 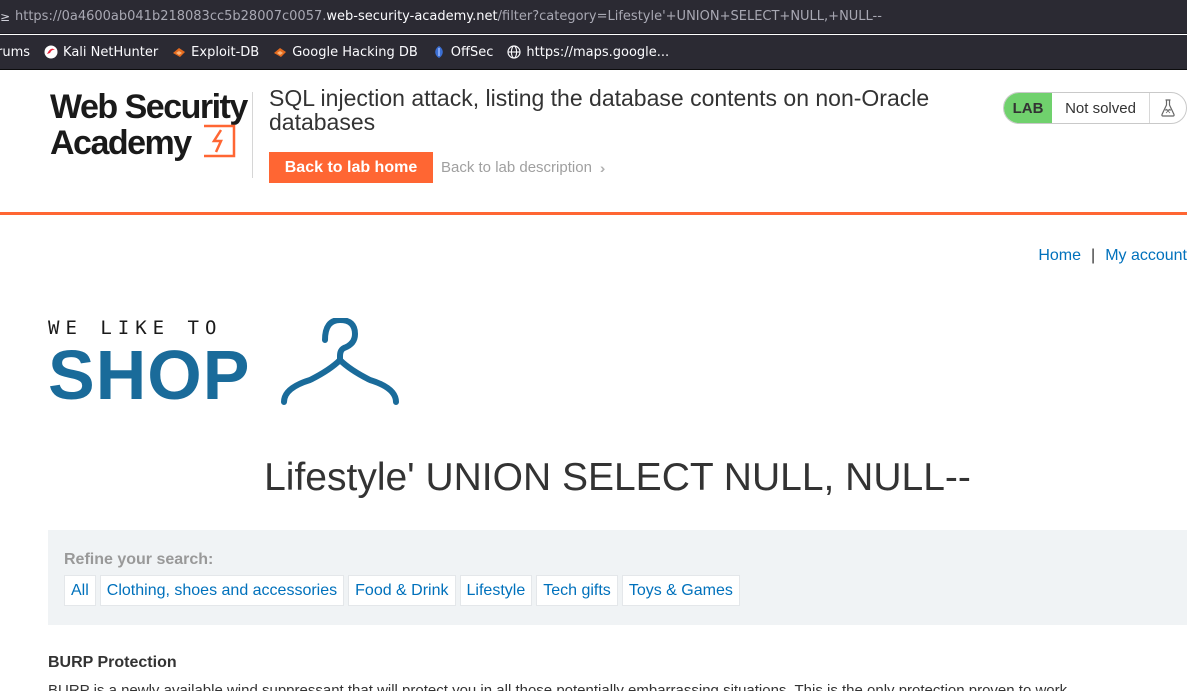 I want to click on filter-food-drink: Food & Drink, so click(x=402, y=590).